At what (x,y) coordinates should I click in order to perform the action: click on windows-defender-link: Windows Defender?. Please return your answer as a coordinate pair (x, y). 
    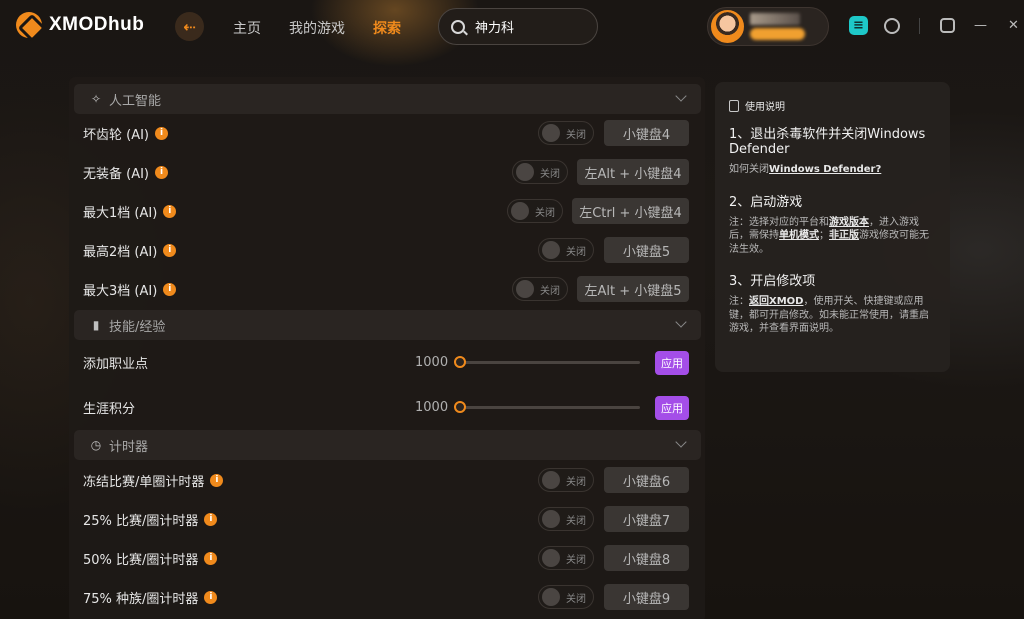
    Looking at the image, I should click on (825, 169).